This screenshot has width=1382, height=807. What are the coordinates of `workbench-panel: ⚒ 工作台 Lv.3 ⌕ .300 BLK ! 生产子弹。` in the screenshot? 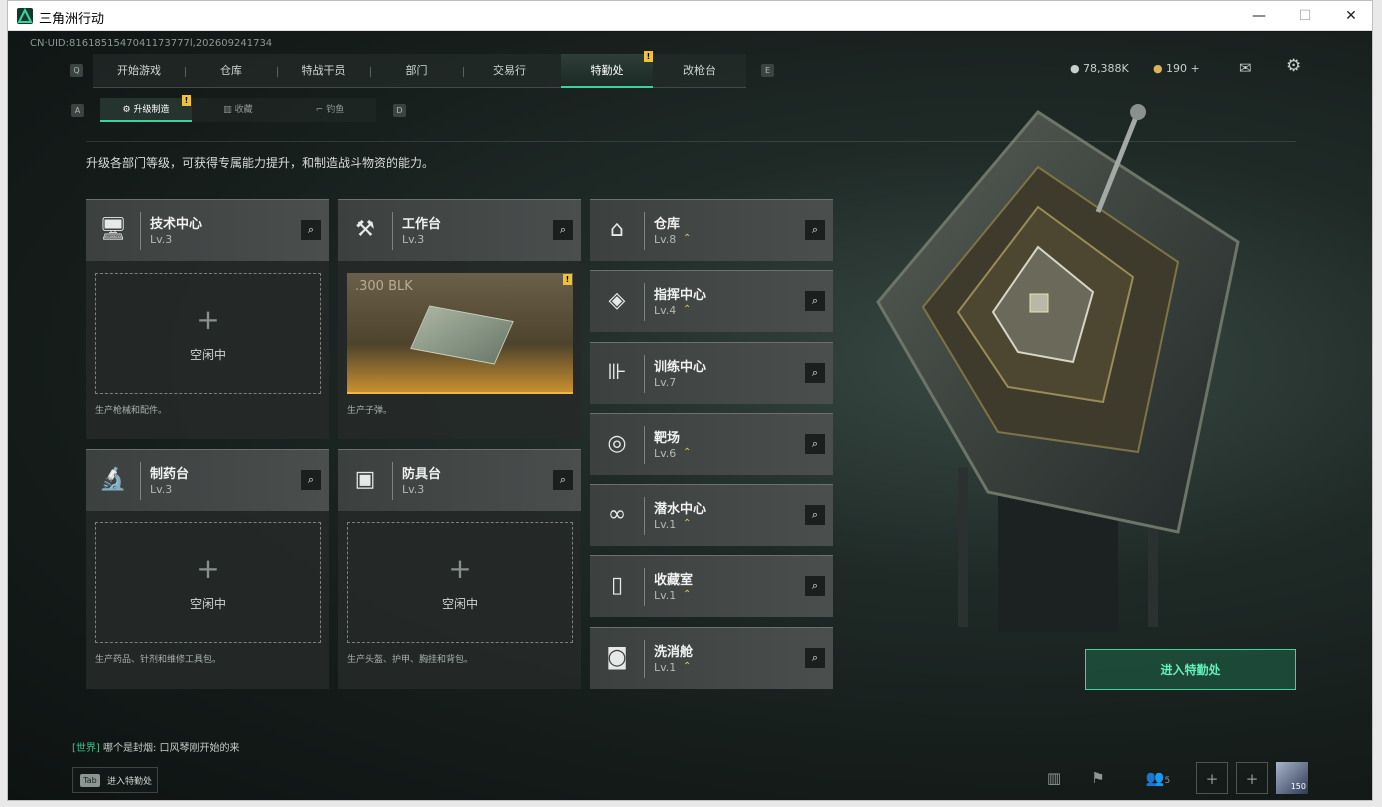 It's located at (459, 319).